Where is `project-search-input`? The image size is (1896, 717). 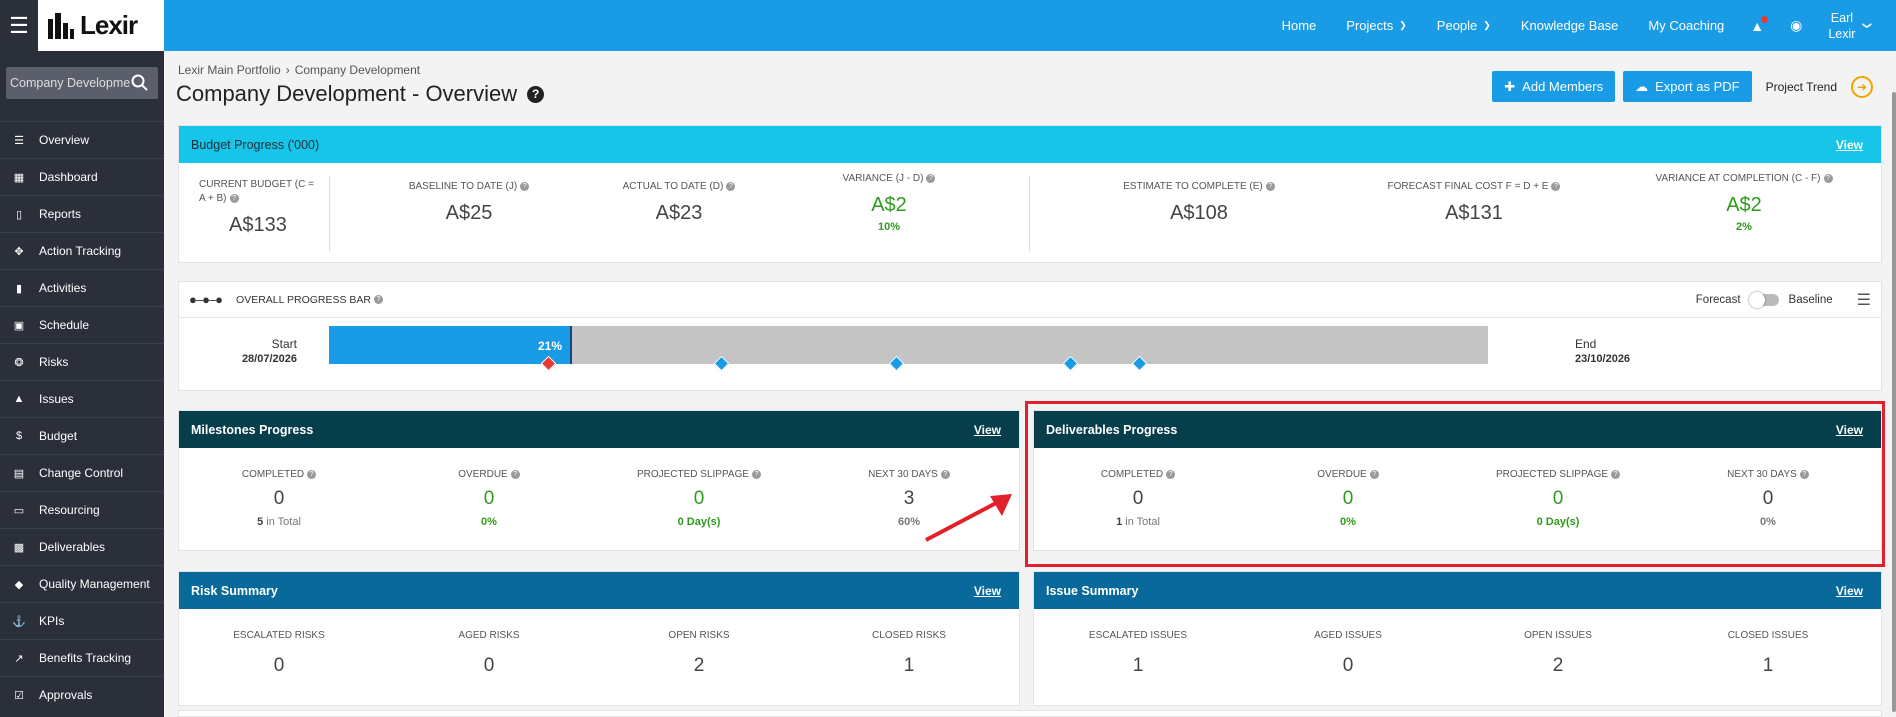 project-search-input is located at coordinates (68, 83).